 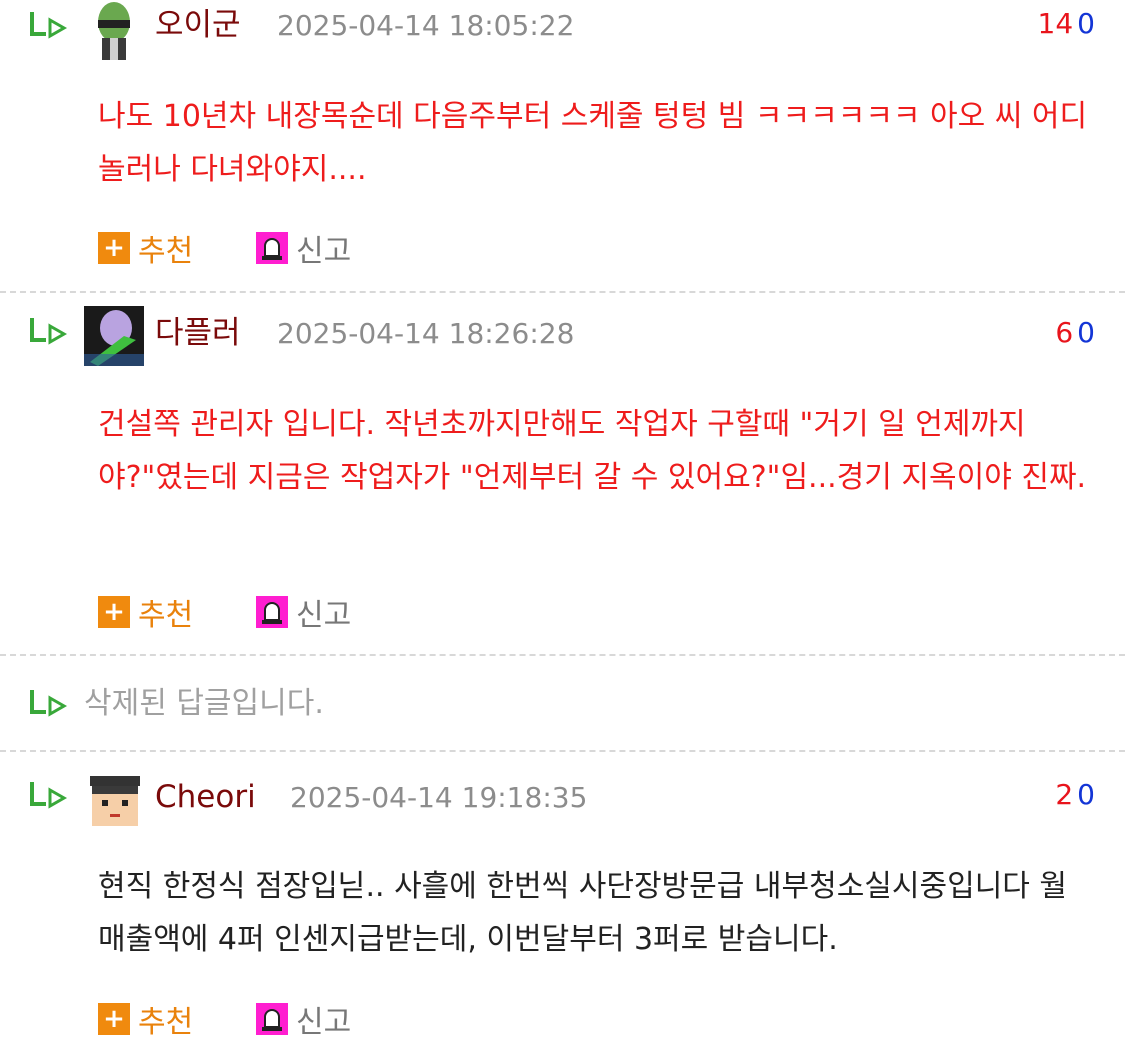 I want to click on comment-timestamp: 2025-04-14 18:05:22, so click(x=426, y=25).